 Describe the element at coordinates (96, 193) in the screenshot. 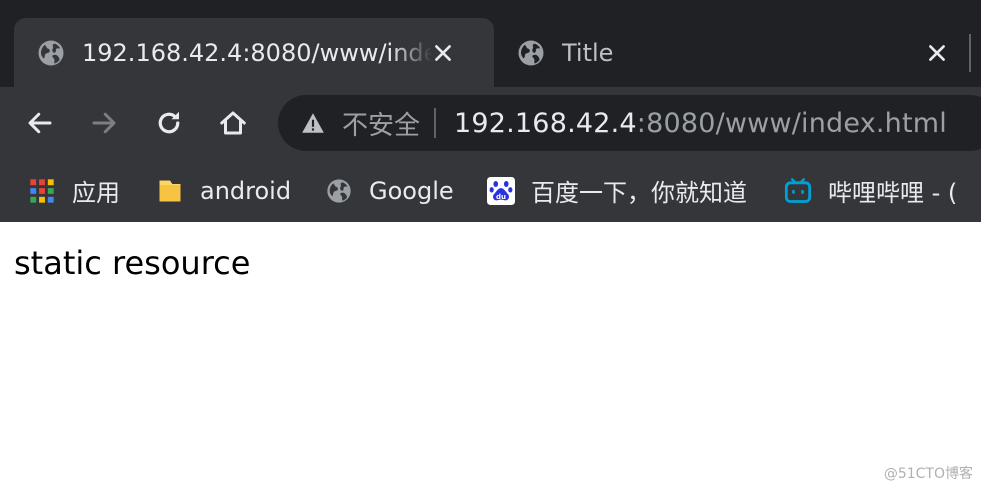

I see `bookmark-label: 应用` at that location.